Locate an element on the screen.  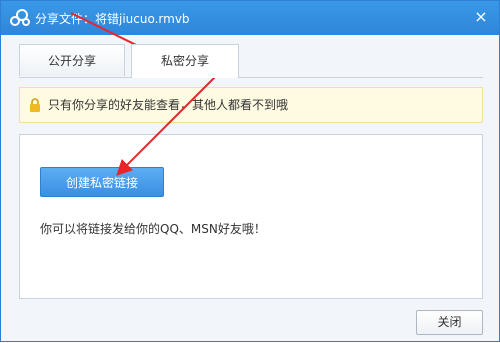
close-icon: × is located at coordinates (481, 17).